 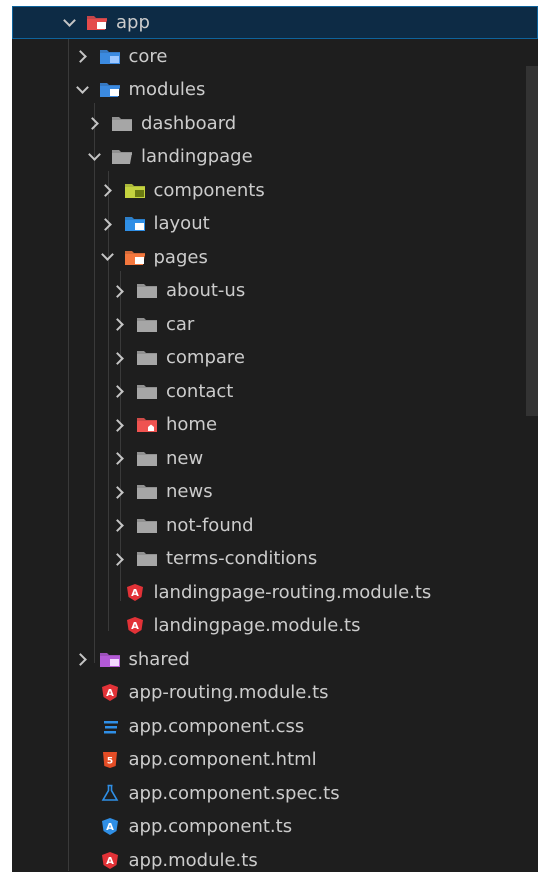 What do you see at coordinates (275, 759) in the screenshot?
I see `tree-item-app-component-html: 5 app.component.html` at bounding box center [275, 759].